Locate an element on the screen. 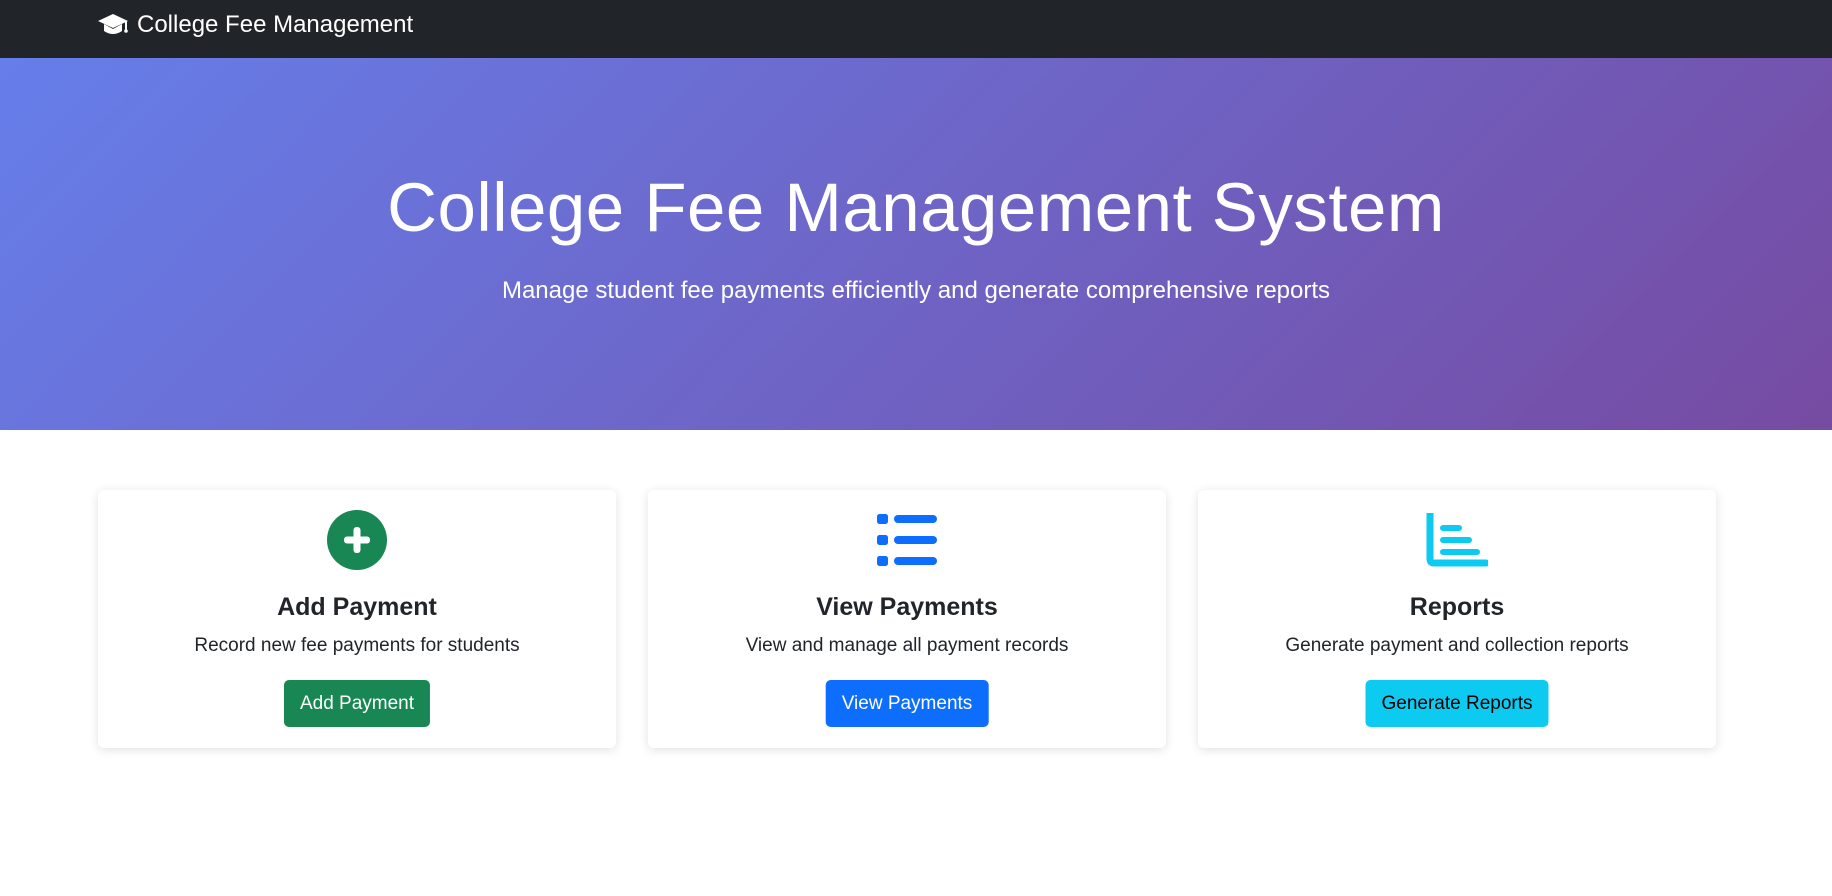 Image resolution: width=1832 pixels, height=896 pixels. generate-reports-button: Generate Reports is located at coordinates (1457, 703).